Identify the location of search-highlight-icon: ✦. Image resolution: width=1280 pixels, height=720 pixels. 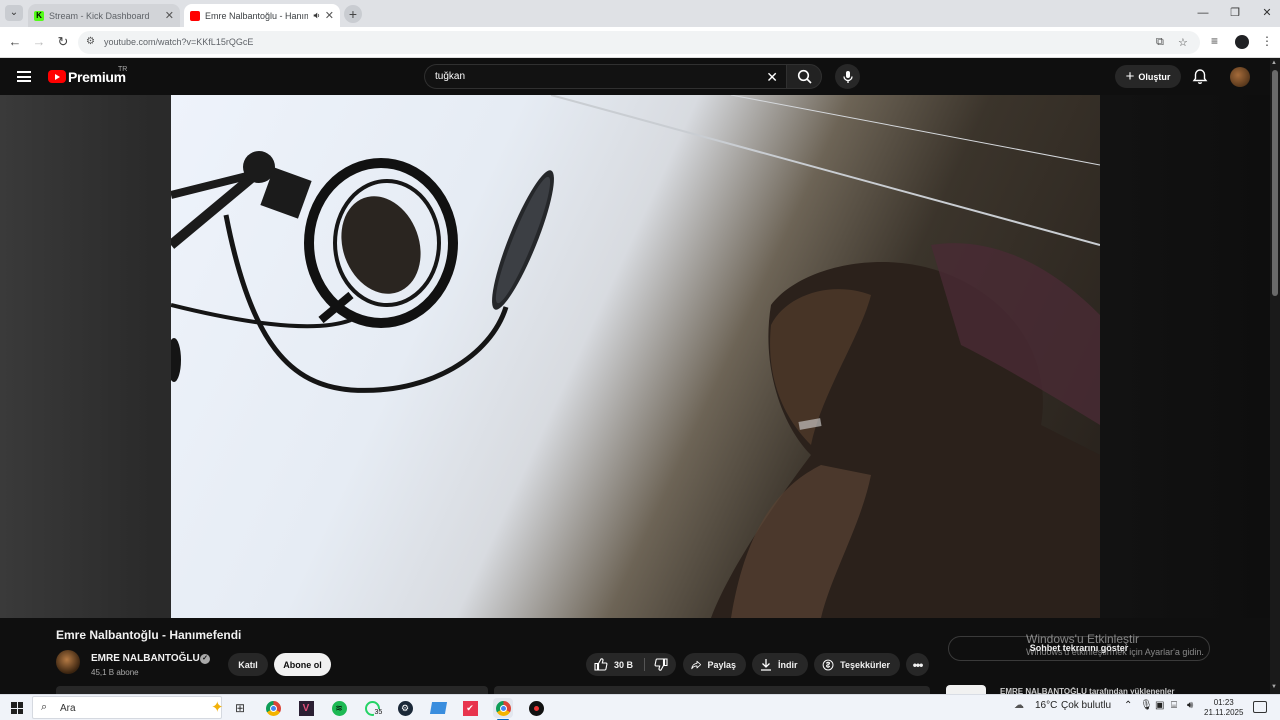
(217, 707).